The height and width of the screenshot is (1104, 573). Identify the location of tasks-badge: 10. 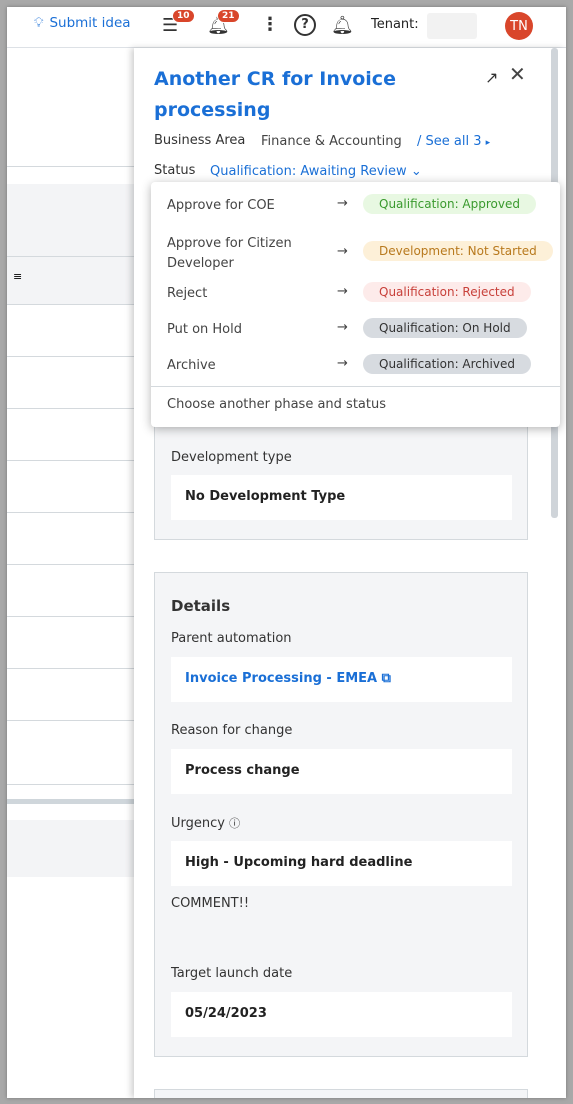
(183, 16).